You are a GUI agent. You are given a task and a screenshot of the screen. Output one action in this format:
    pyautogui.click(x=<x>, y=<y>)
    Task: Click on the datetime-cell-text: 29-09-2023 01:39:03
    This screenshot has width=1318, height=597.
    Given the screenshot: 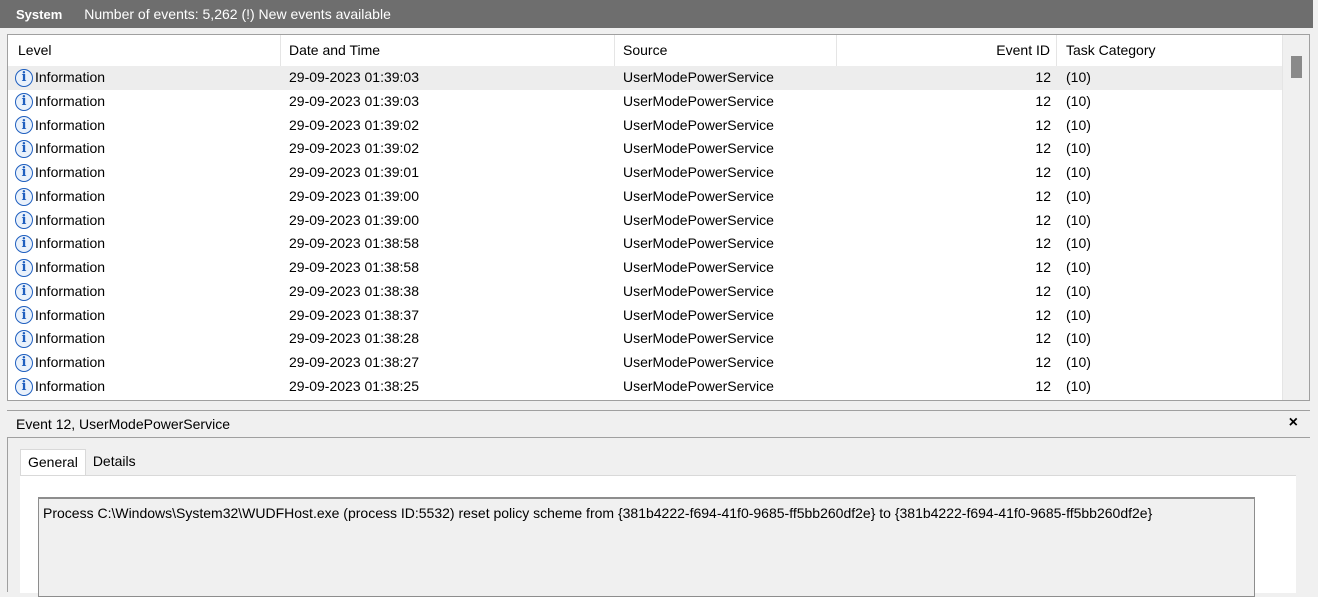 What is the action you would take?
    pyautogui.click(x=354, y=100)
    